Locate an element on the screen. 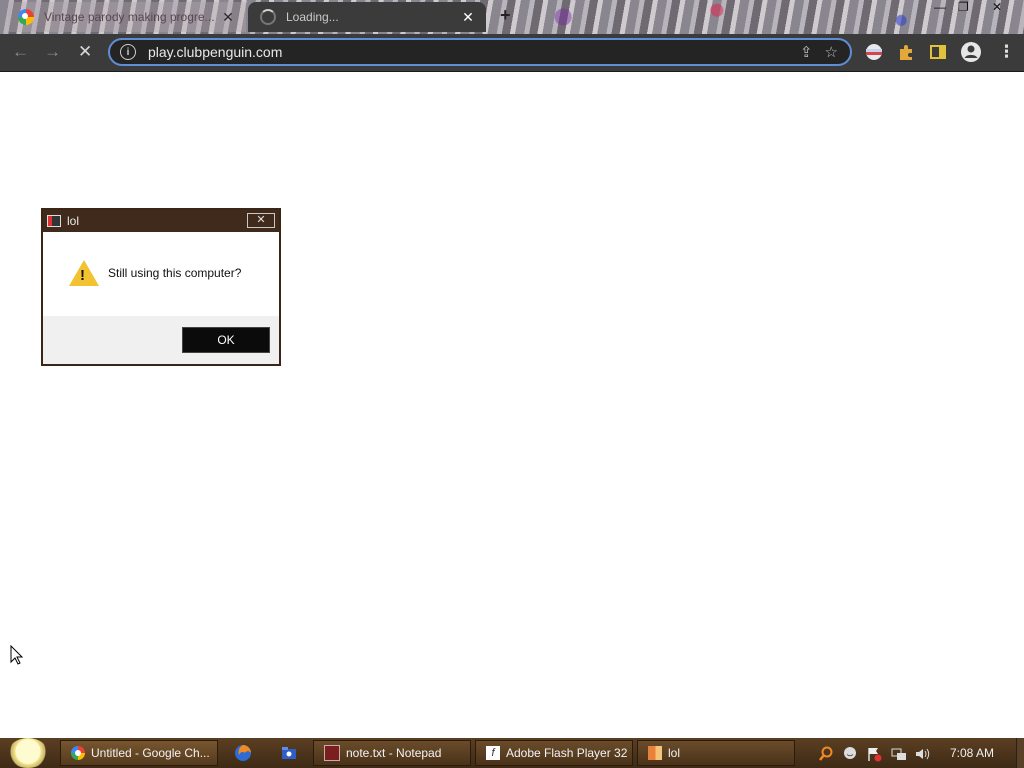 The height and width of the screenshot is (768, 1024). maximize-button: ❐ is located at coordinates (963, 7).